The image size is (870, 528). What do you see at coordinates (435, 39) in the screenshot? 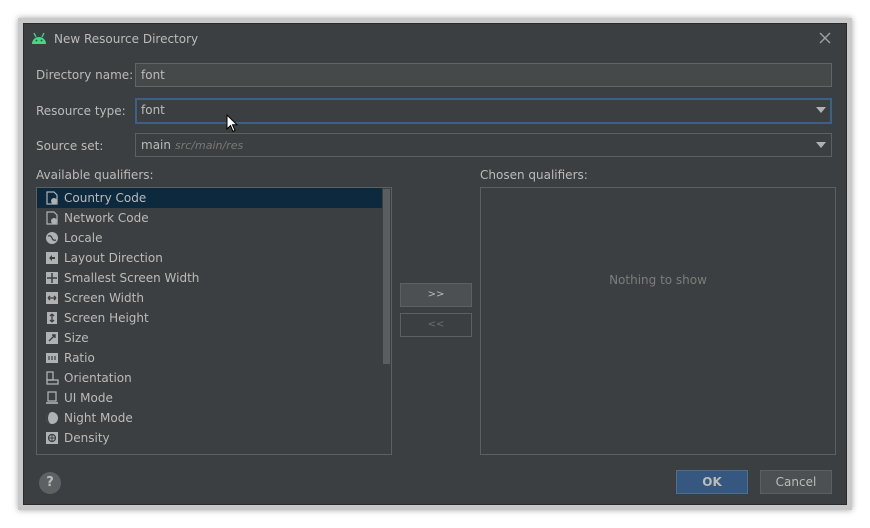
I see `title-bar: New Resource Directory` at bounding box center [435, 39].